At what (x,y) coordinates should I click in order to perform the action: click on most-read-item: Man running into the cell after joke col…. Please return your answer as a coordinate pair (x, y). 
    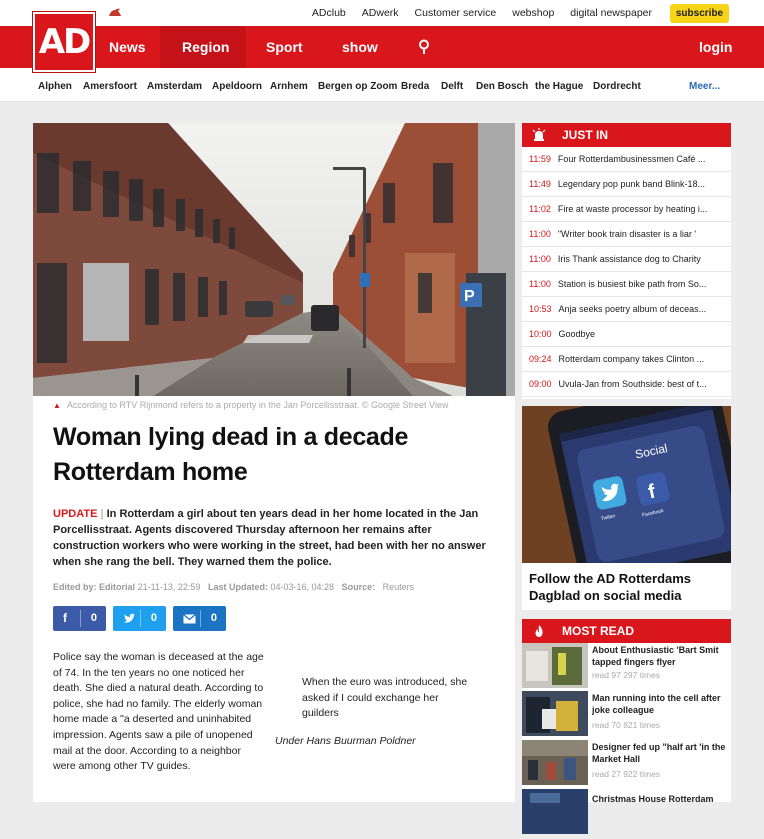
    Looking at the image, I should click on (626, 716).